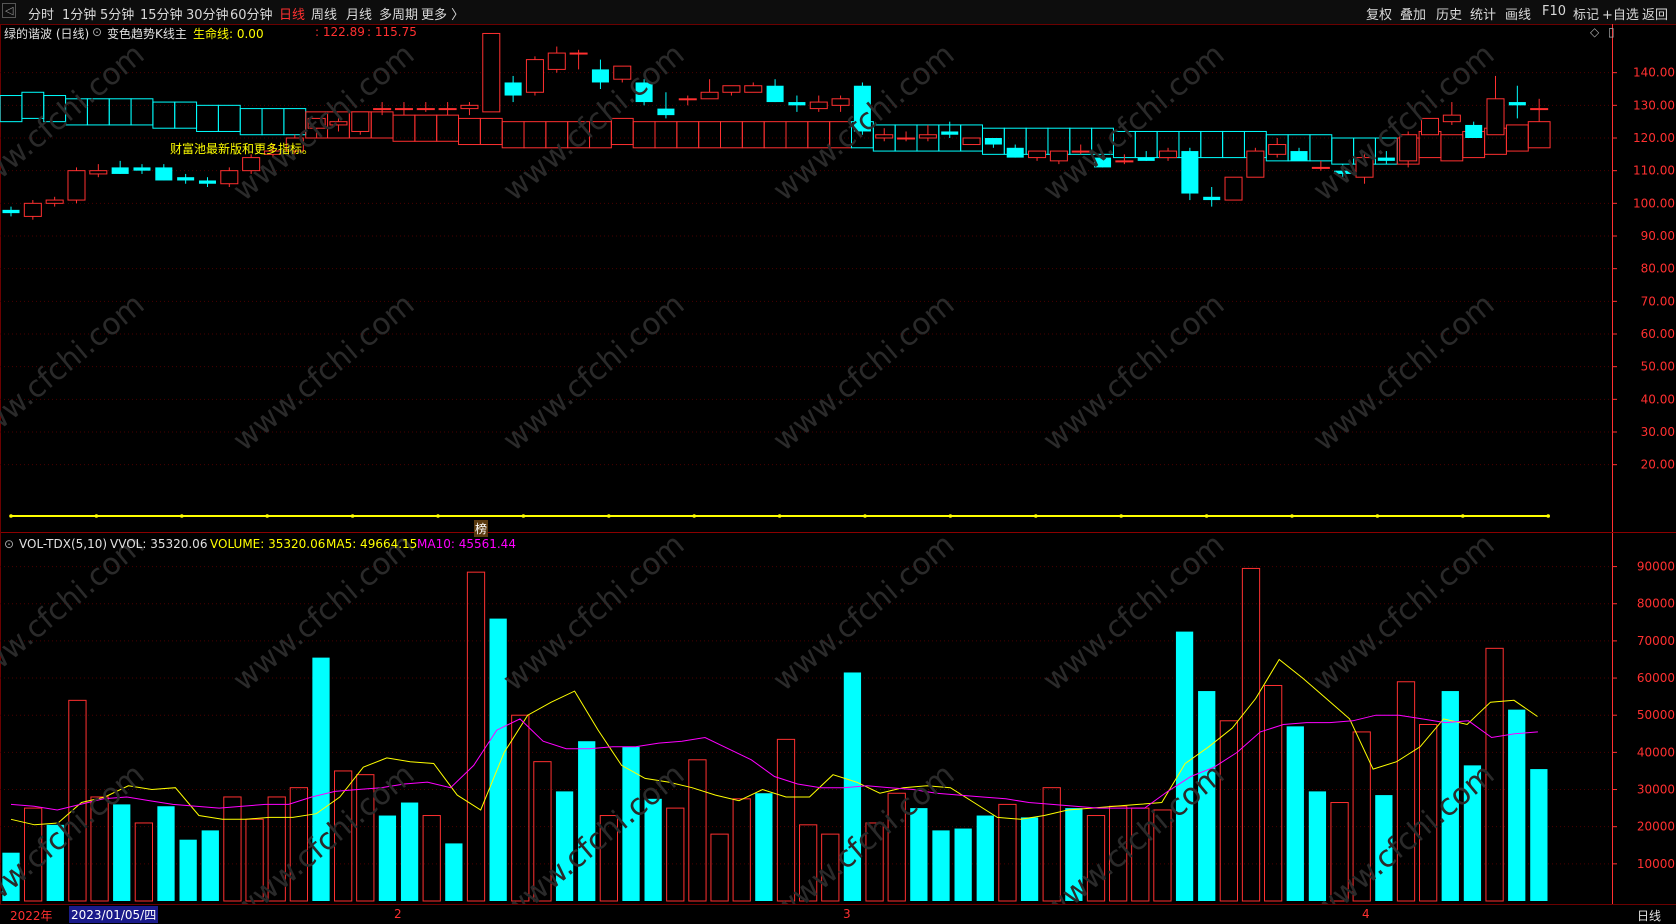 The width and height of the screenshot is (1676, 924). Describe the element at coordinates (1656, 604) in the screenshot. I see `volume-tick-label: 80000` at that location.